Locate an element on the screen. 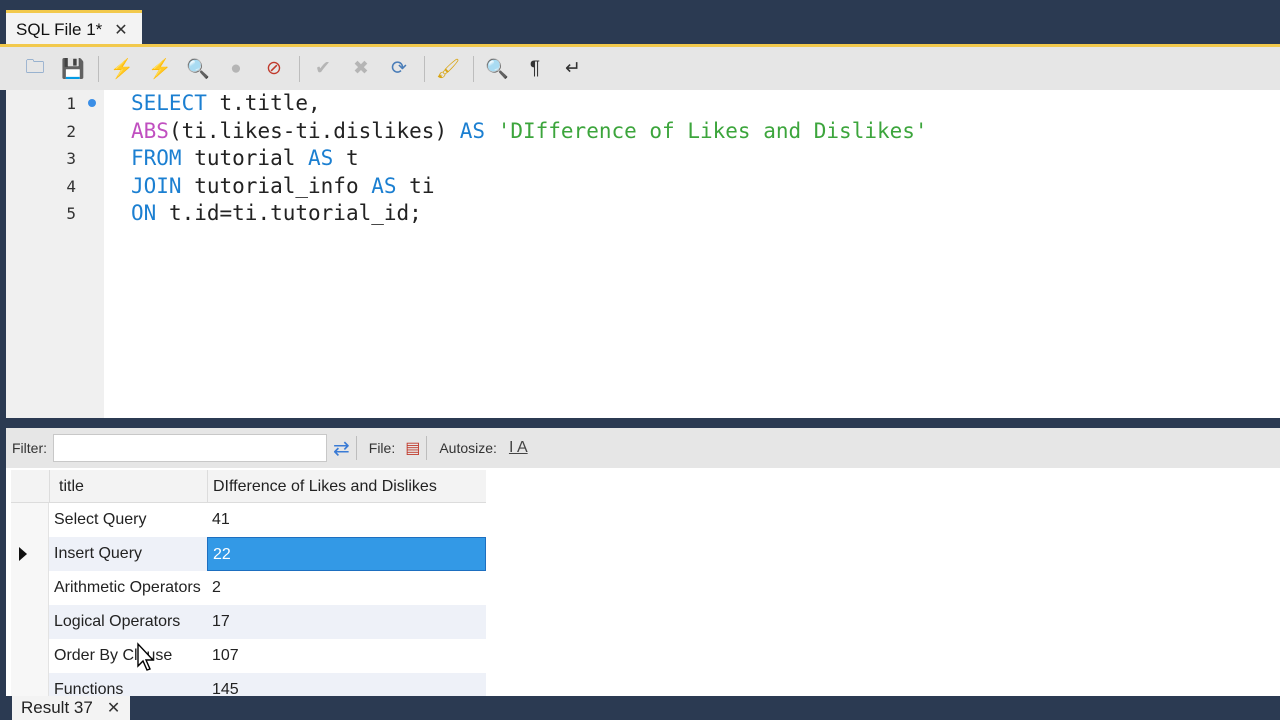  panel-splitter is located at coordinates (640, 423).